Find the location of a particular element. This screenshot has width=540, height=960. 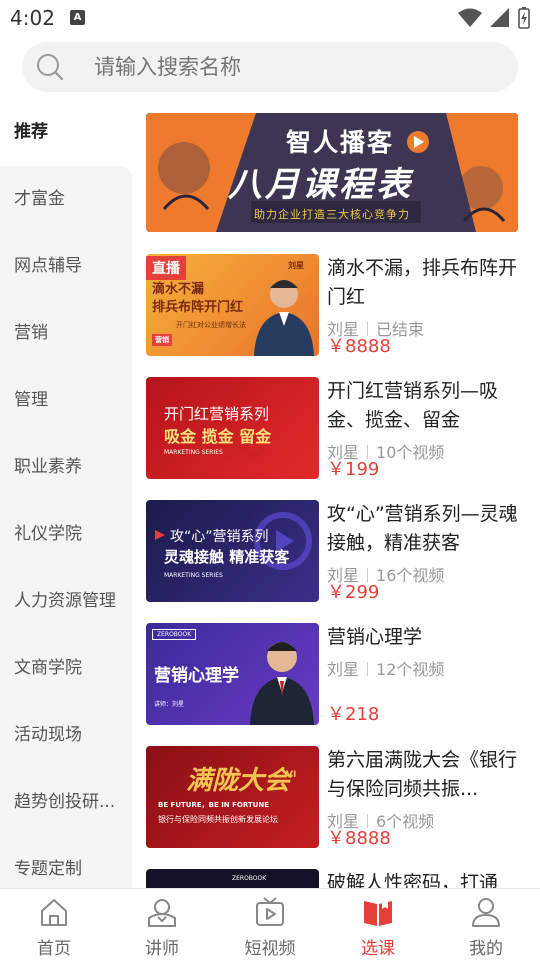

course-info: 16个视频 is located at coordinates (410, 575).